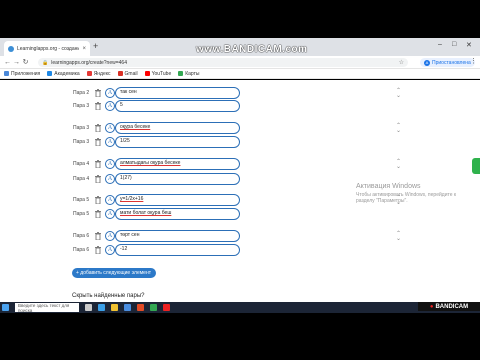 The image size is (480, 360). Describe the element at coordinates (132, 199) in the screenshot. I see `pair-value: у=1/2х+16` at that location.